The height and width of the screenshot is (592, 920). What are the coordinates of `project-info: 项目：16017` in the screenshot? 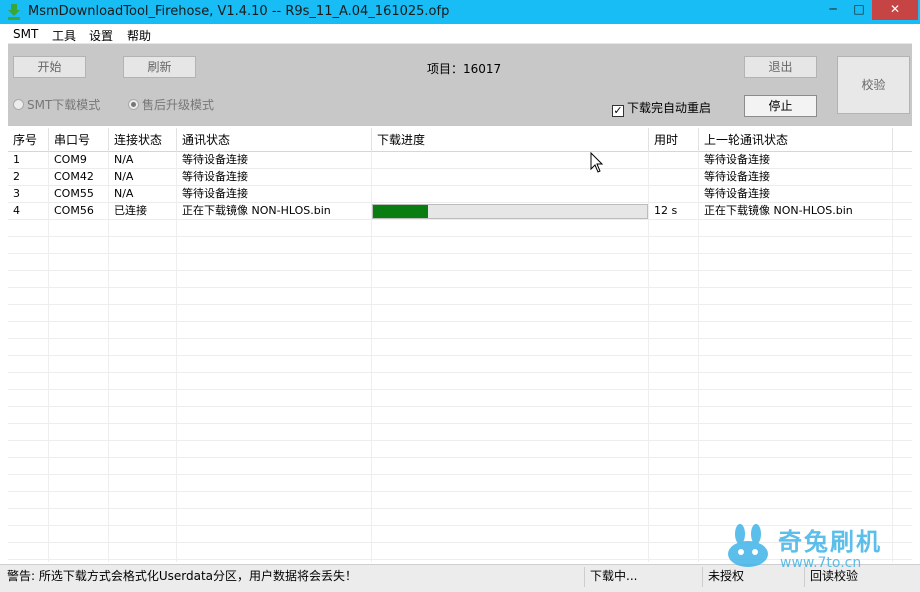 It's located at (464, 68).